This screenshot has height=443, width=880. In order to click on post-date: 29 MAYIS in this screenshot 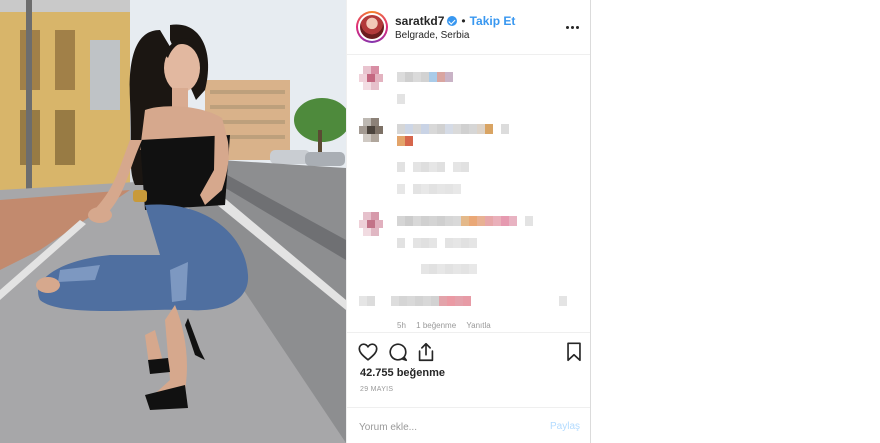, I will do `click(376, 389)`.